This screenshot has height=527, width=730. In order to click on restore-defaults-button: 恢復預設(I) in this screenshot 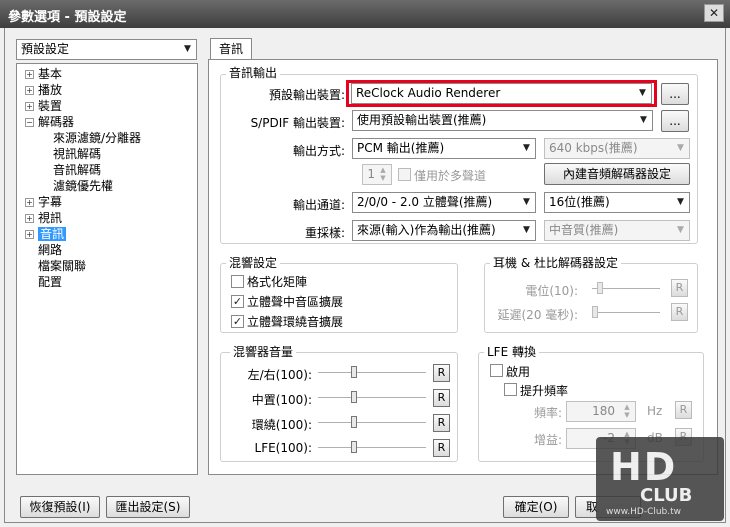, I will do `click(60, 507)`.